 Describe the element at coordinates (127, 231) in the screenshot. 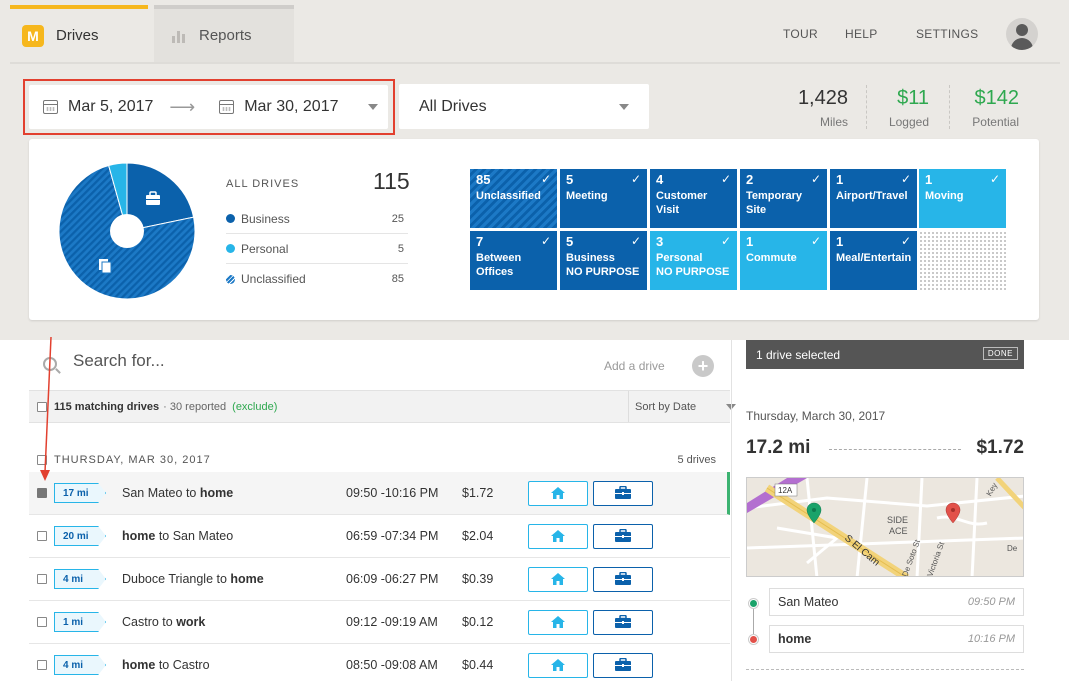

I see `drives-pie-chart` at that location.